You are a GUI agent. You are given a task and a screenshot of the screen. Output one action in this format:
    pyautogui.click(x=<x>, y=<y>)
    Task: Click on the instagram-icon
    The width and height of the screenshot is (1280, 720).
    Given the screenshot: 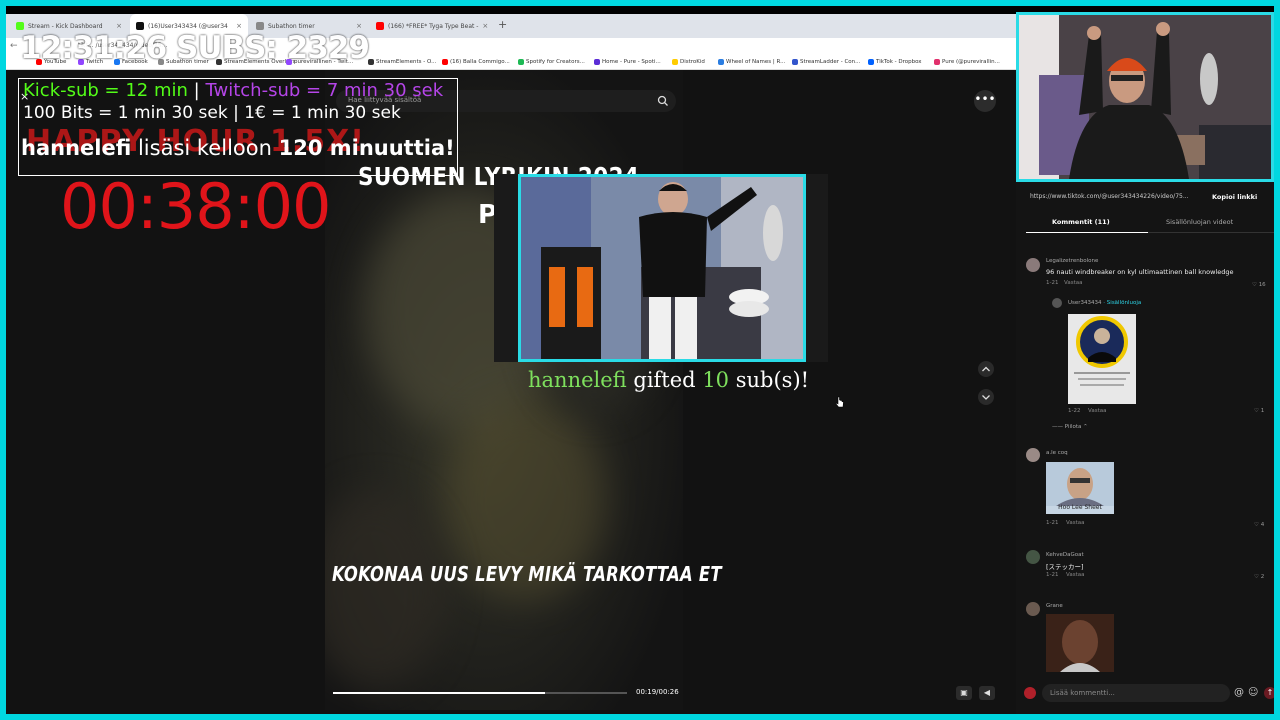 What is the action you would take?
    pyautogui.click(x=937, y=62)
    